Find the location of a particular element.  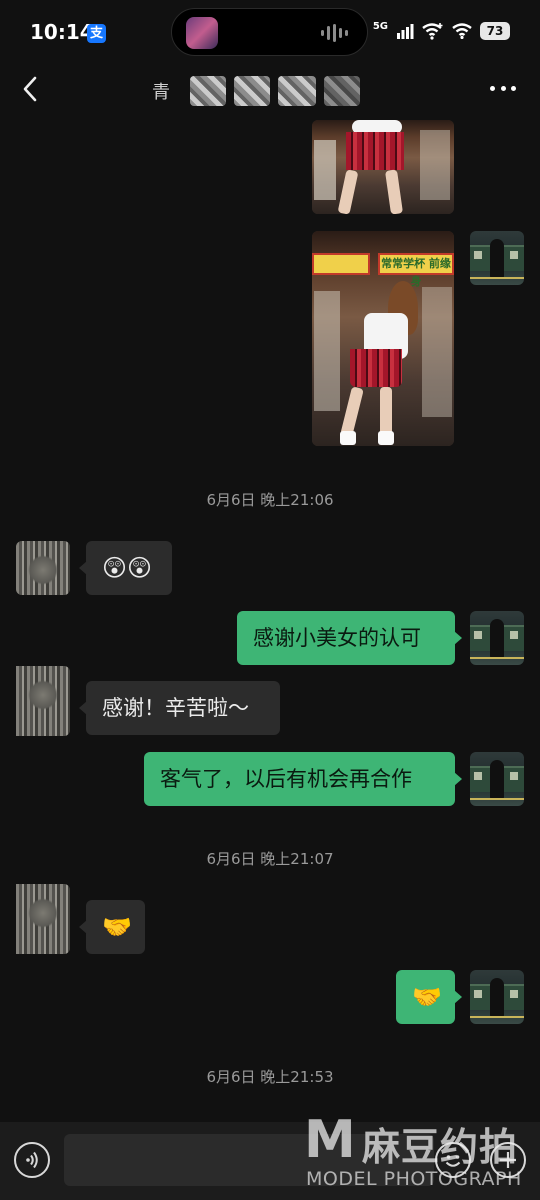

wifi-icon is located at coordinates (462, 31).